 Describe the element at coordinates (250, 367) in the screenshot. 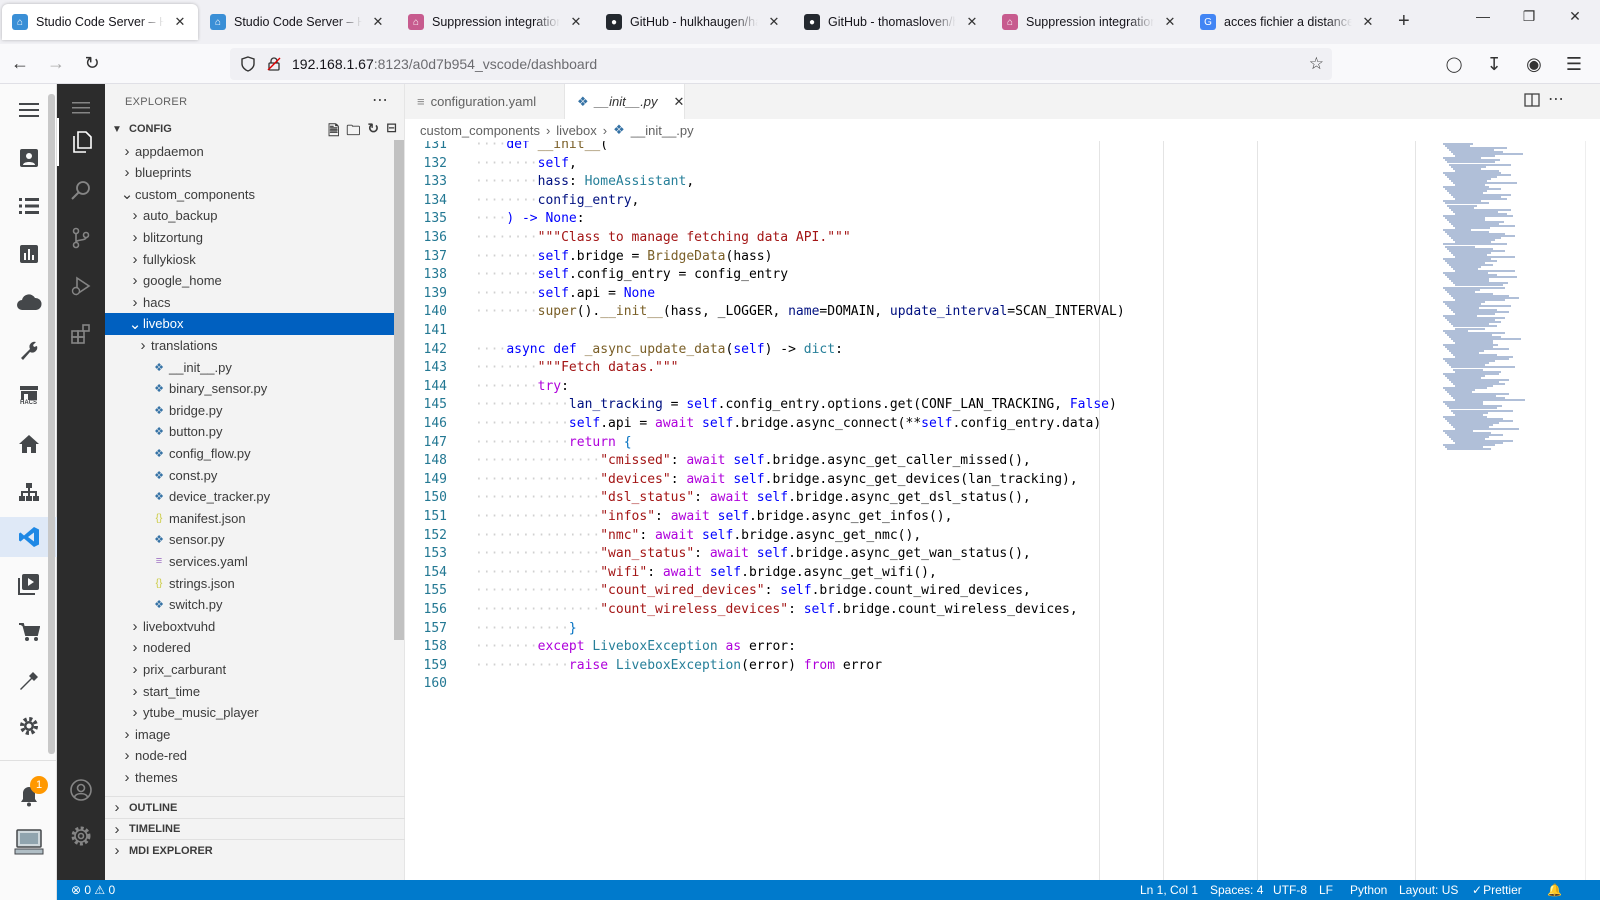

I see `file-item: ❖ __init__.py` at that location.